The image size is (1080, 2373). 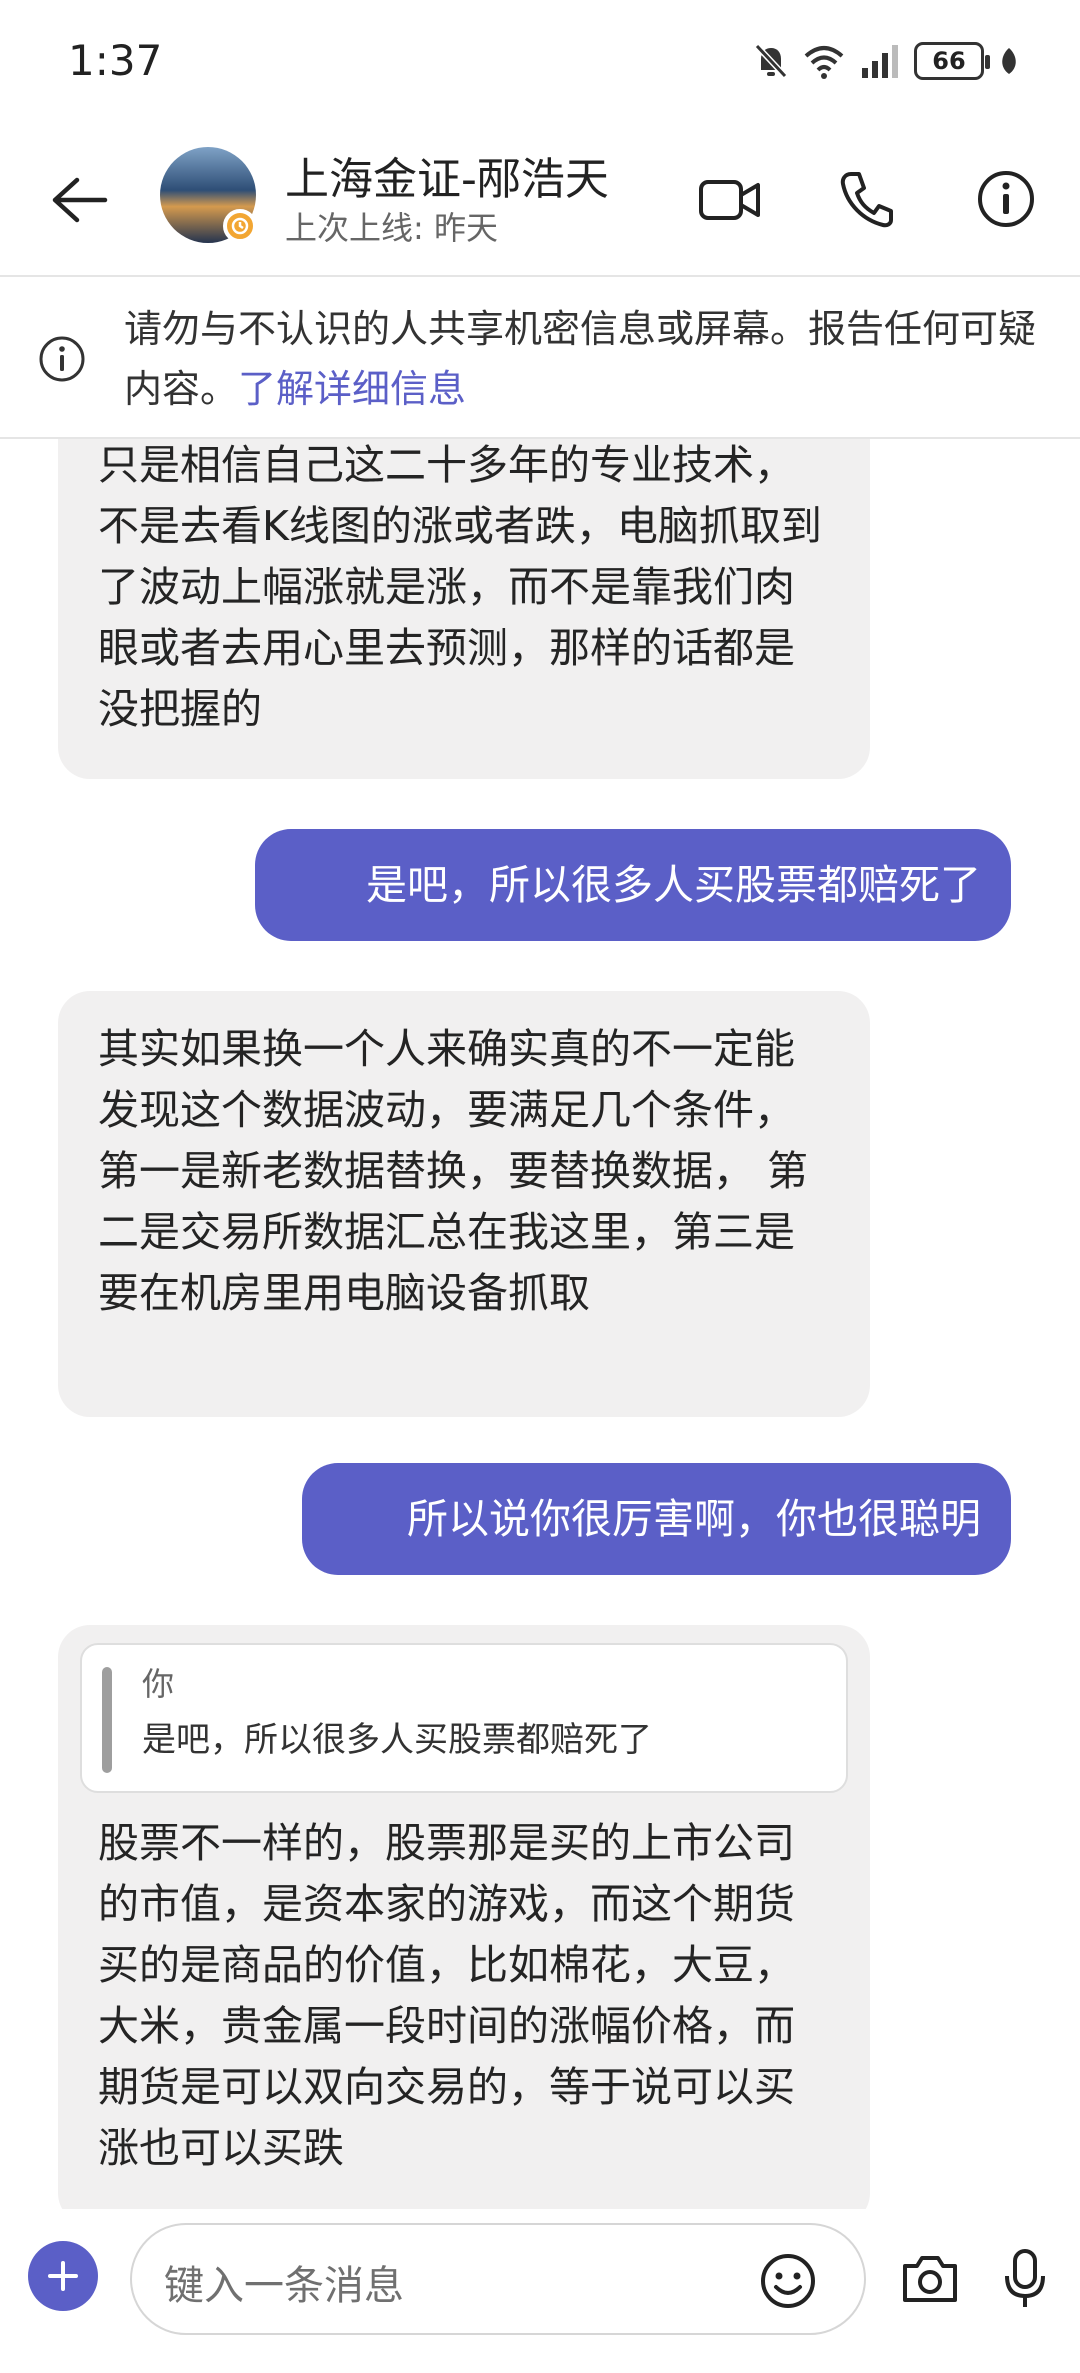 I want to click on contact-name: 上海金证-邴浩天, so click(x=447, y=175).